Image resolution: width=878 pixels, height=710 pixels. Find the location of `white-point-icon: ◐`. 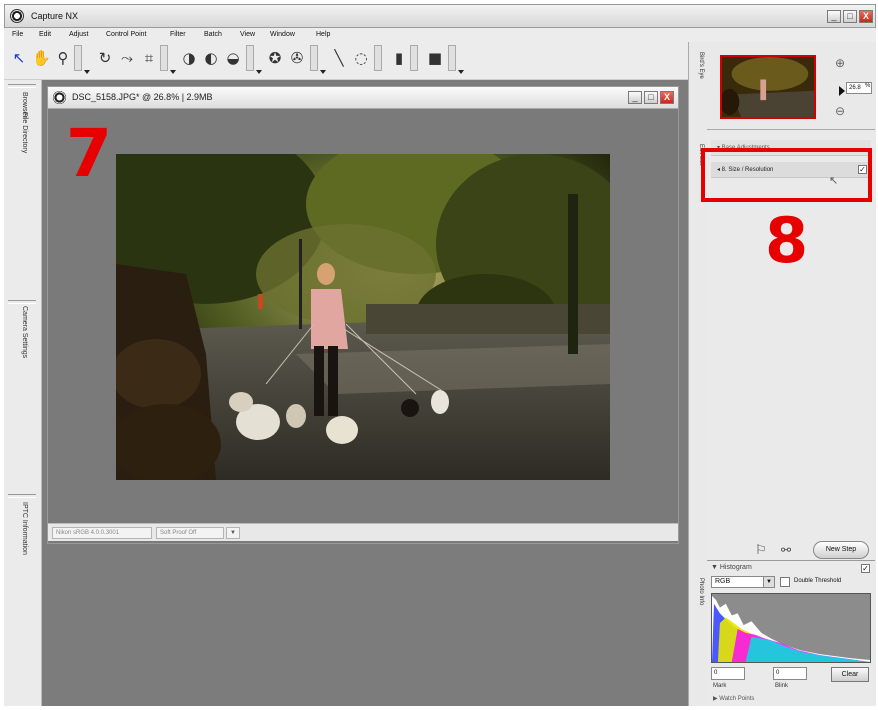

white-point-icon: ◐ is located at coordinates (211, 58).